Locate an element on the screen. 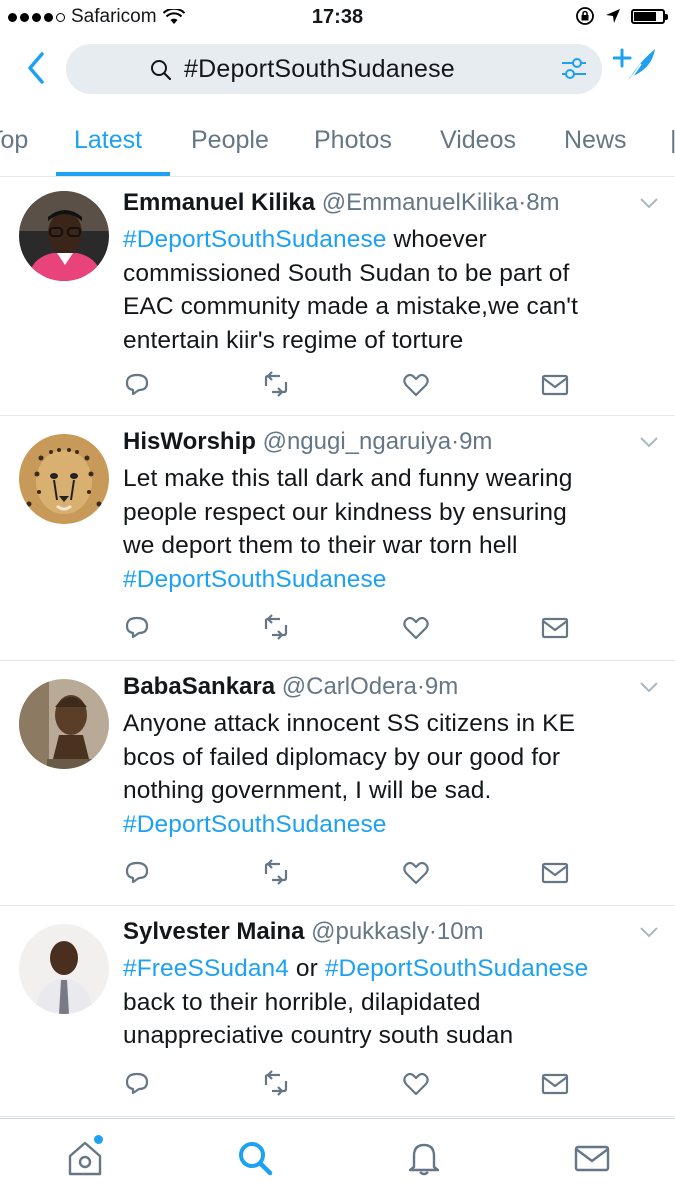 The width and height of the screenshot is (675, 1201). notifications-bell-icon is located at coordinates (424, 1158).